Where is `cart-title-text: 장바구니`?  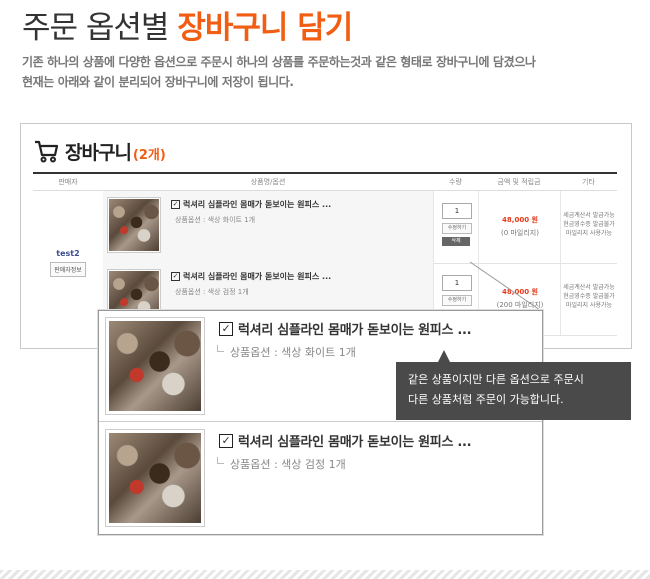
cart-title-text: 장바구니 is located at coordinates (98, 152).